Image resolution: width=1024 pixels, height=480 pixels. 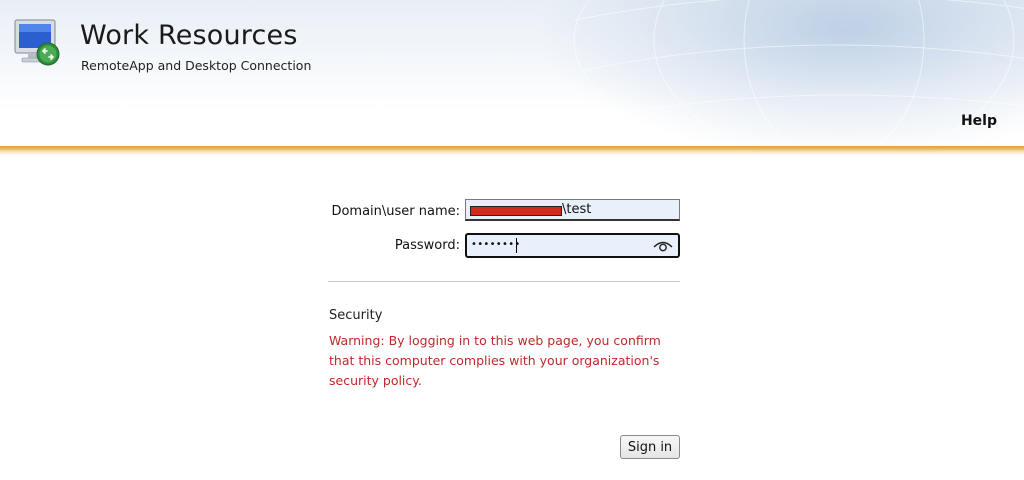 I want to click on form-divider, so click(x=504, y=281).